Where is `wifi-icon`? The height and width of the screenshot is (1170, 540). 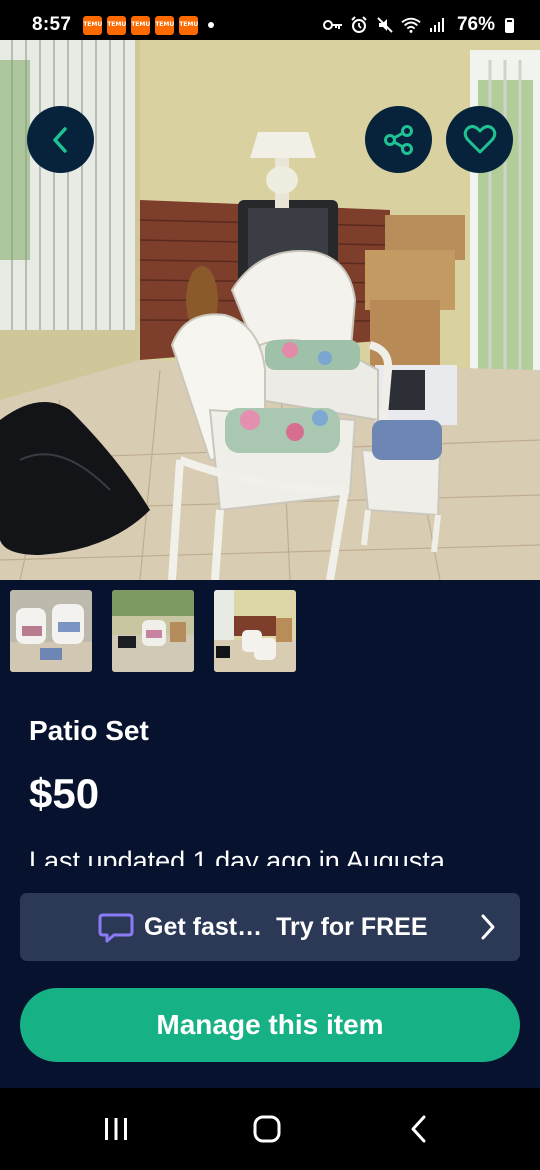 wifi-icon is located at coordinates (411, 25).